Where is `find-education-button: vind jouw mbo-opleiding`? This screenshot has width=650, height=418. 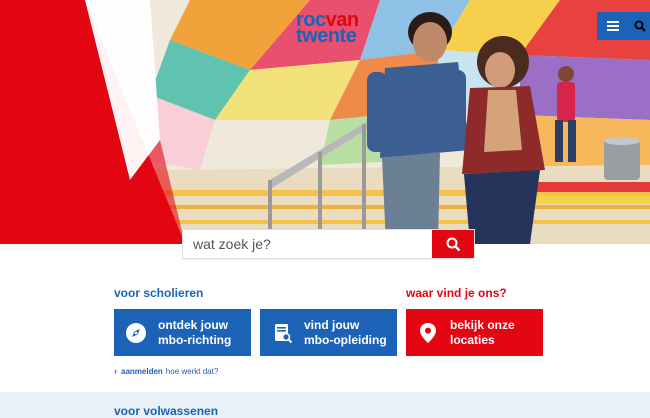 find-education-button: vind jouw mbo-opleiding is located at coordinates (328, 332).